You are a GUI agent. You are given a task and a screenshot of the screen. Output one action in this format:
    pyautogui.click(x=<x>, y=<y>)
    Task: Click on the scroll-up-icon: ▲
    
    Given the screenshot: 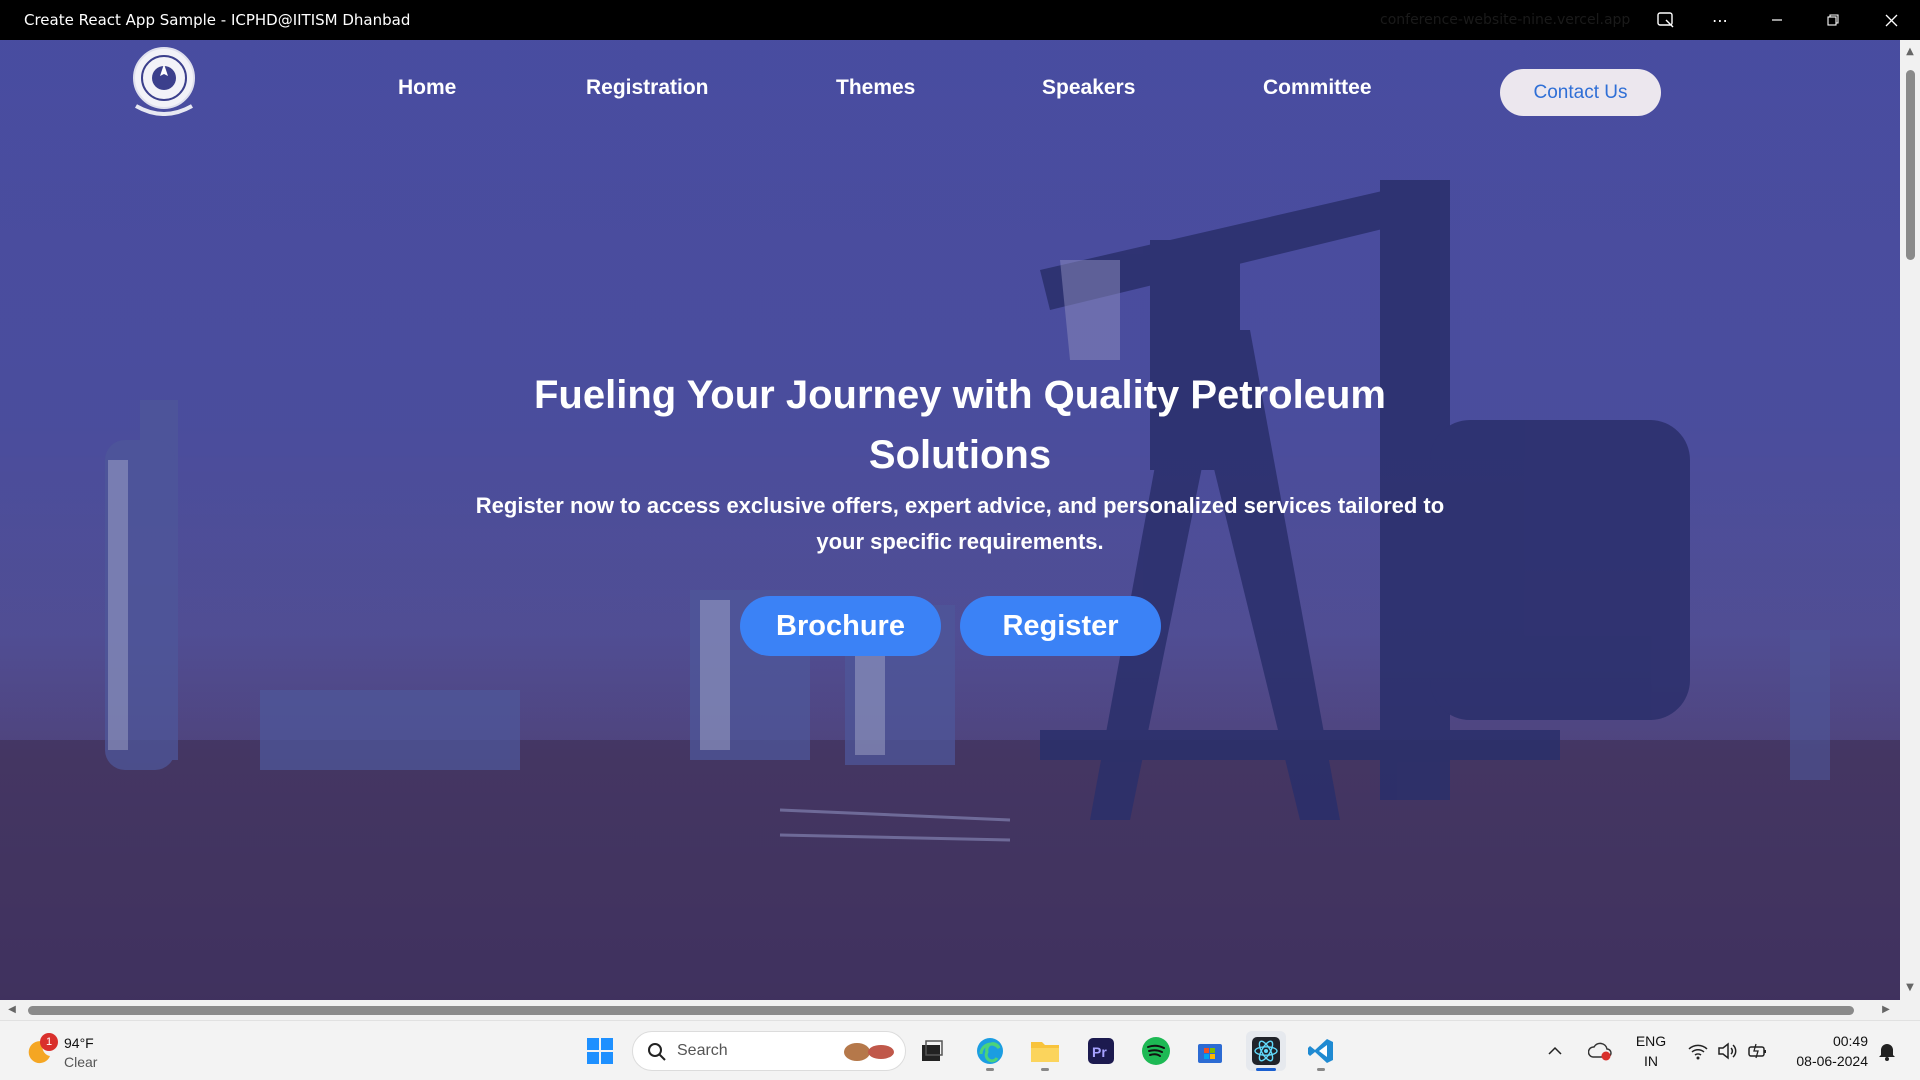 What is the action you would take?
    pyautogui.click(x=1910, y=52)
    